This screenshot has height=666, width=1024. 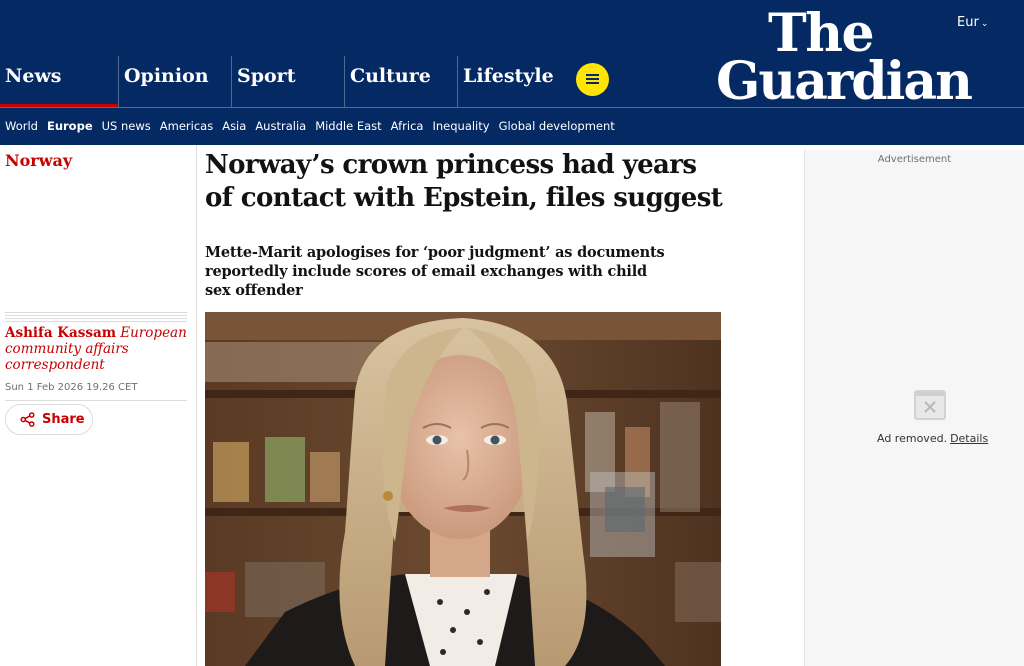 What do you see at coordinates (400, 82) in the screenshot?
I see `pillar-culture: Culture` at bounding box center [400, 82].